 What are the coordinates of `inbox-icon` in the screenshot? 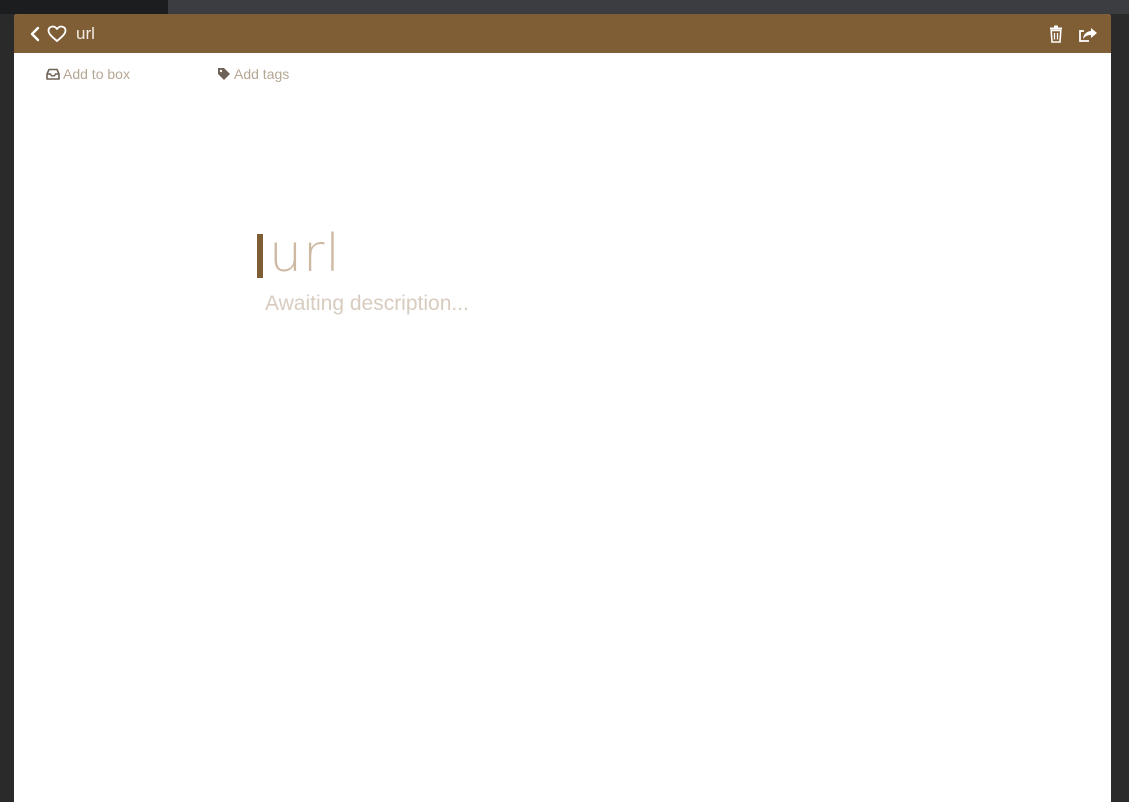 It's located at (53, 74).